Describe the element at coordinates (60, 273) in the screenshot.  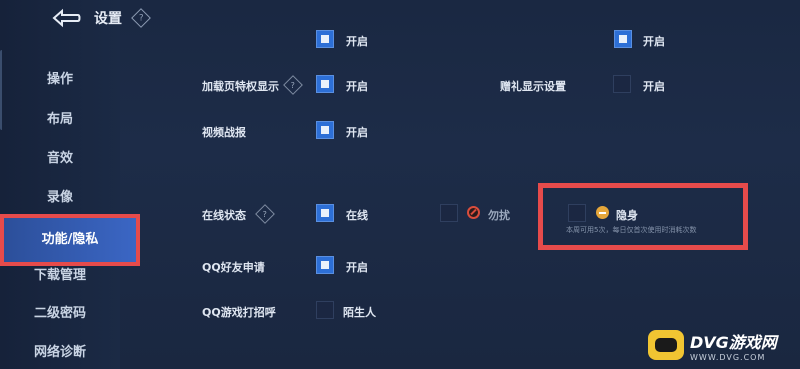
I see `sidebar-item-download: 下载管理` at that location.